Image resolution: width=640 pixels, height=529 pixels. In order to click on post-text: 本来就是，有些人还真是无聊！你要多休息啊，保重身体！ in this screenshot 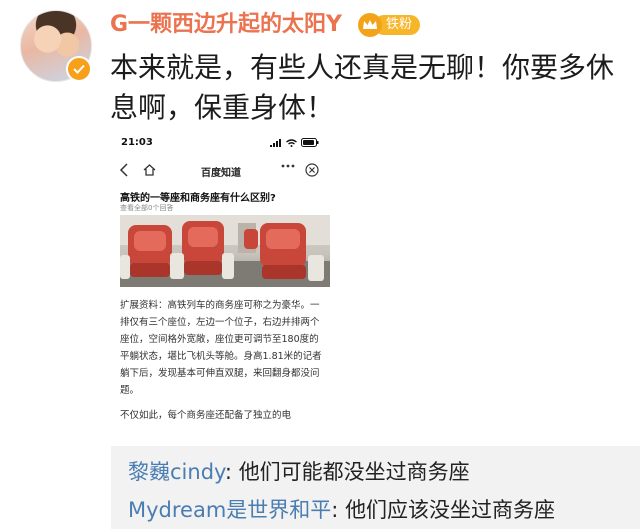, I will do `click(362, 87)`.